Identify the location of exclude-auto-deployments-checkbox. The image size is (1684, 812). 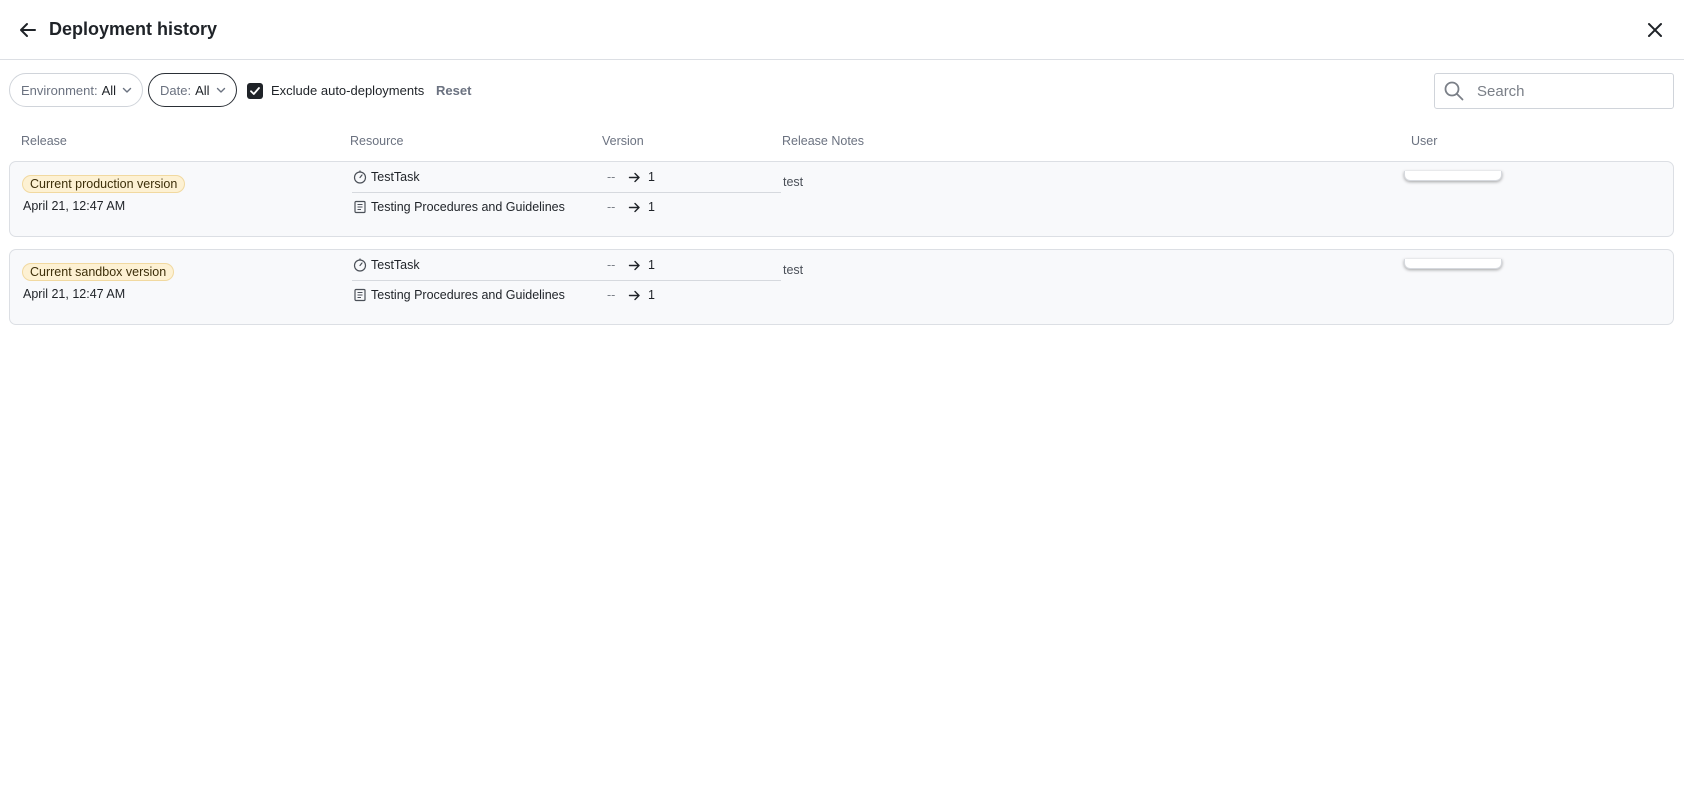
(255, 91).